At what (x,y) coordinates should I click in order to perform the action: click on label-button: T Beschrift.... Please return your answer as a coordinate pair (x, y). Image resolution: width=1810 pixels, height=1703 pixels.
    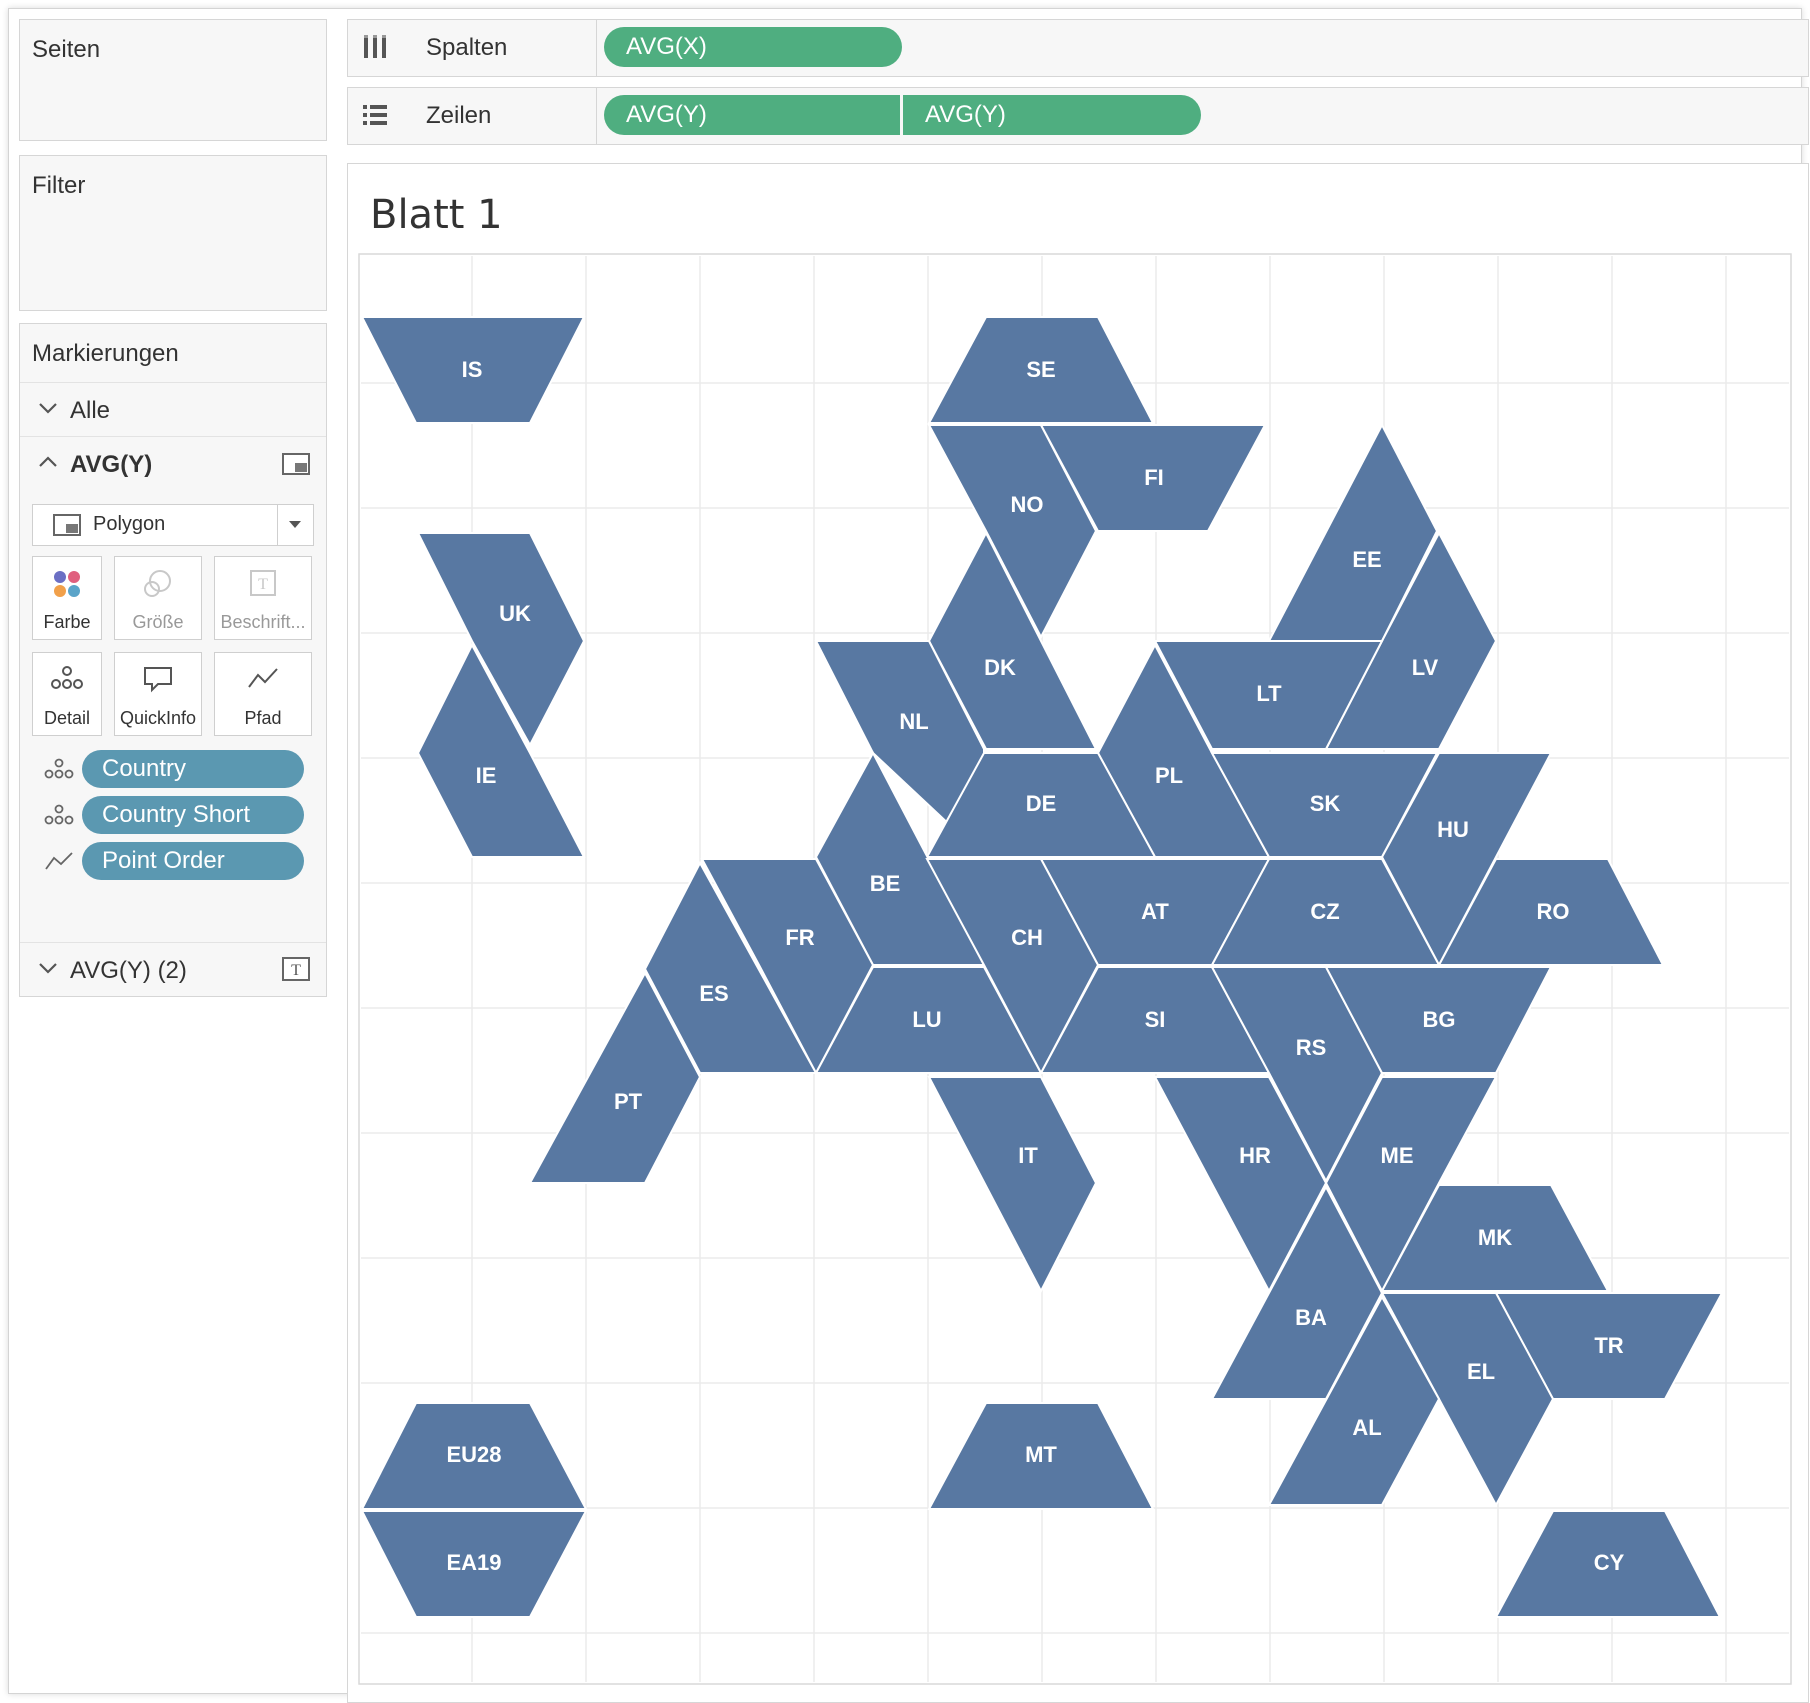
    Looking at the image, I should click on (263, 598).